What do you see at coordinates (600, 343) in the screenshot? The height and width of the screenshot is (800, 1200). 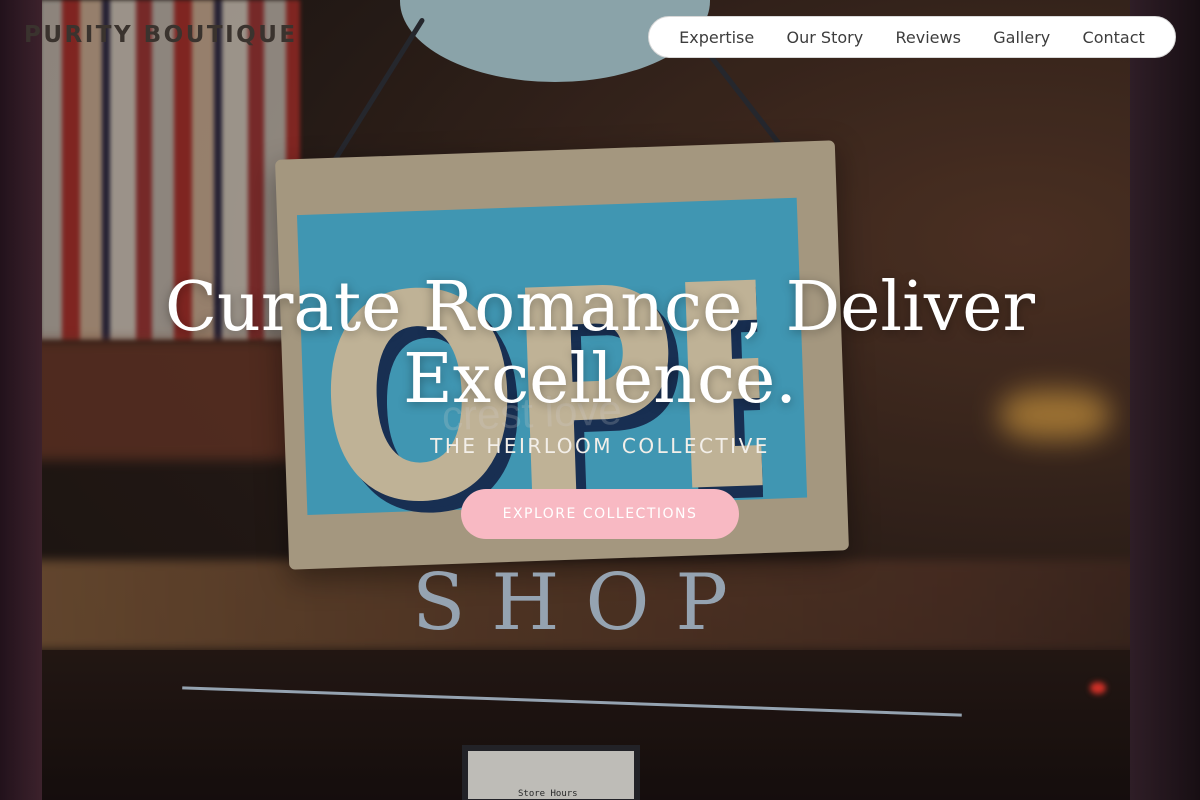 I see `hero-headline: Curate Romance, Deliver Excellence.` at bounding box center [600, 343].